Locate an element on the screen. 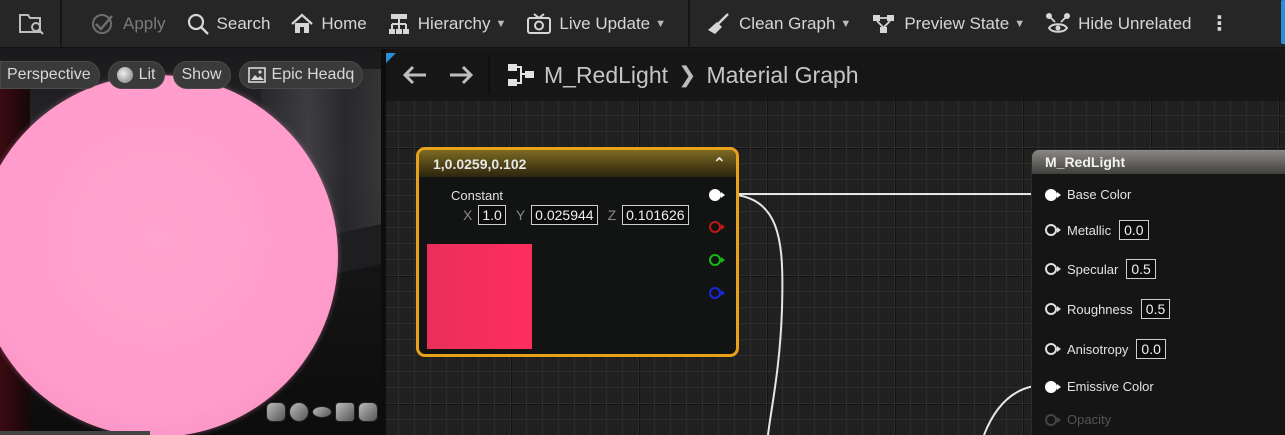 The height and width of the screenshot is (435, 1285). preview-mesh-selector is located at coordinates (322, 412).